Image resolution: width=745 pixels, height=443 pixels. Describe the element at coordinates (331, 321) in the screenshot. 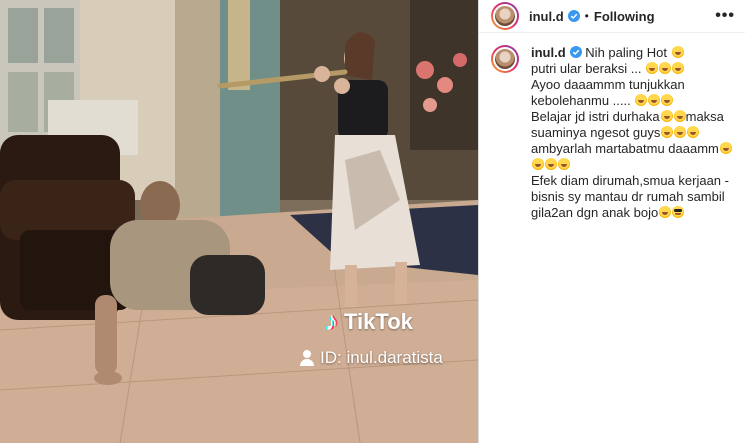

I see `tiktok-note-icon: ♪` at that location.